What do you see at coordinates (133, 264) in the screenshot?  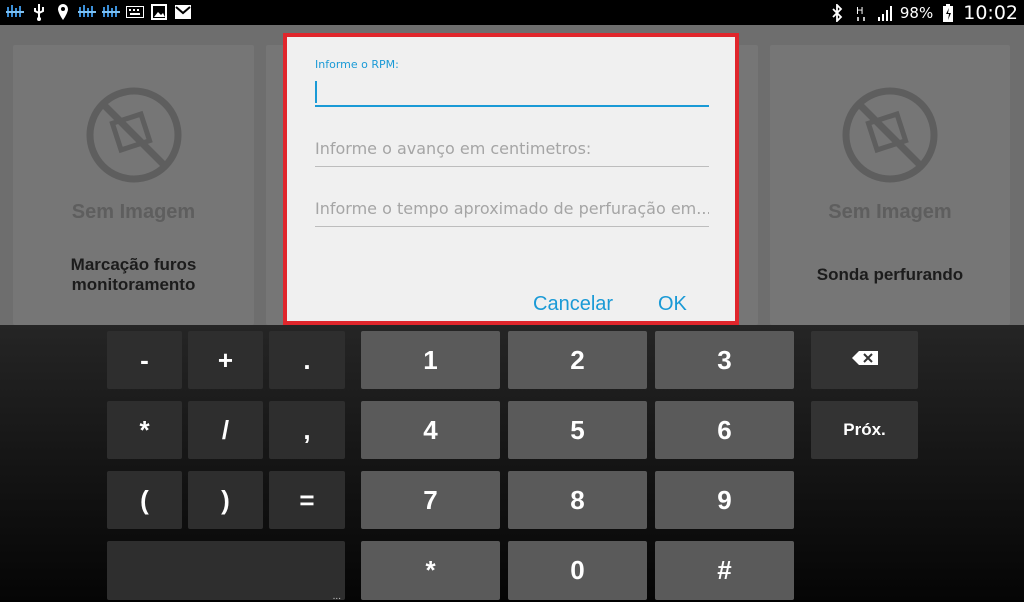 I see `card-title-line1: Marcação furos` at bounding box center [133, 264].